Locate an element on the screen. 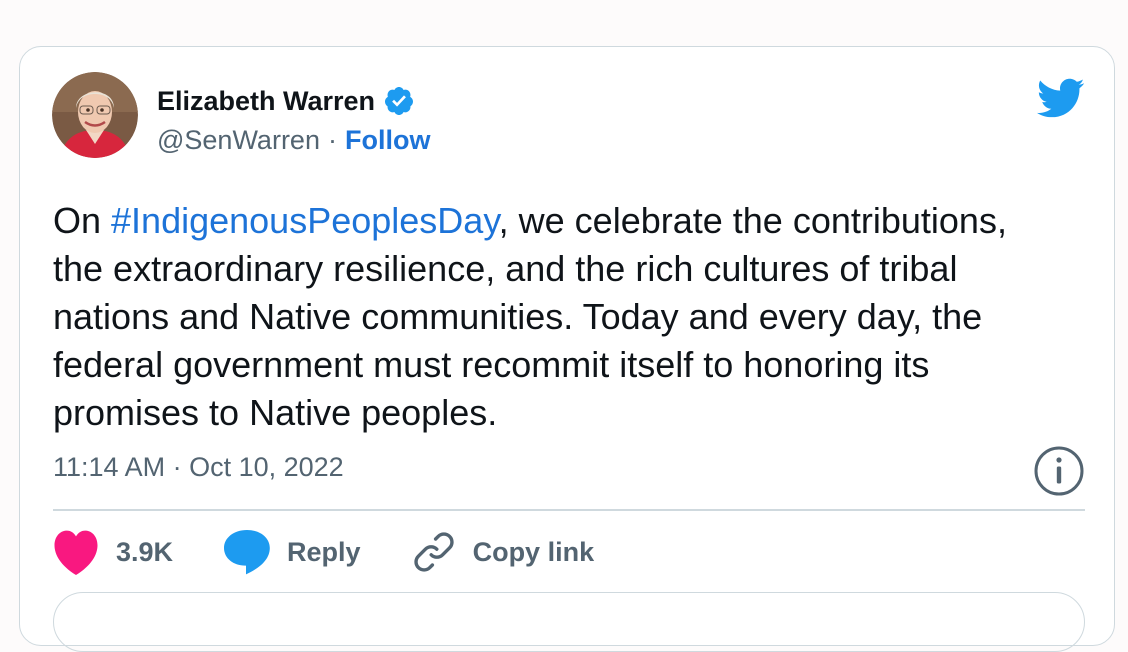 The width and height of the screenshot is (1128, 652). reply-button: Reply is located at coordinates (291, 552).